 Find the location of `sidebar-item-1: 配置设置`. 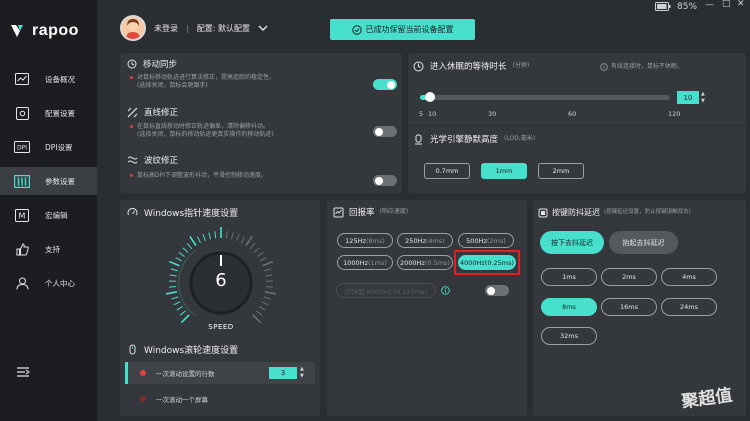

sidebar-item-1: 配置设置 is located at coordinates (48, 113).